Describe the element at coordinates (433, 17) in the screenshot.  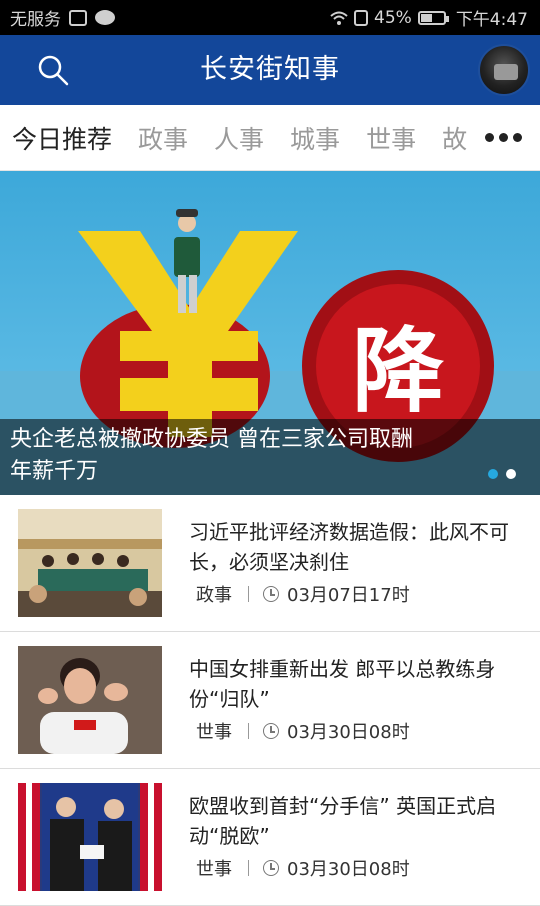
I see `battery-icon` at that location.